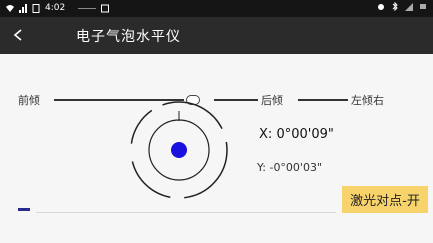 This screenshot has width=433, height=243. I want to click on laser-point-button: 激光对点-开, so click(385, 199).